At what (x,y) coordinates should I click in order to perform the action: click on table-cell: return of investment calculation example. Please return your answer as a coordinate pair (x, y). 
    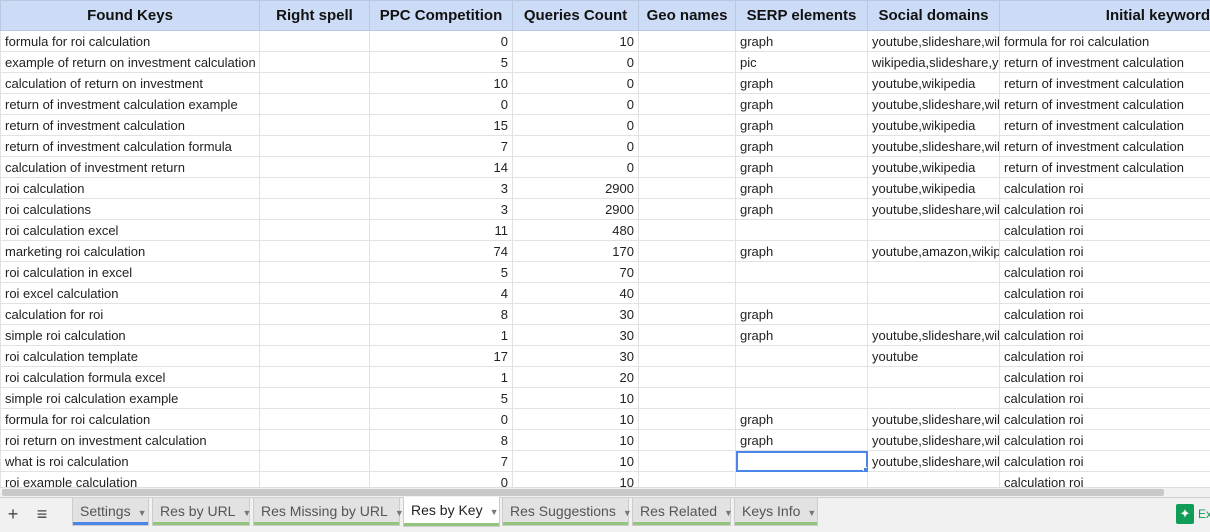
    Looking at the image, I should click on (130, 104).